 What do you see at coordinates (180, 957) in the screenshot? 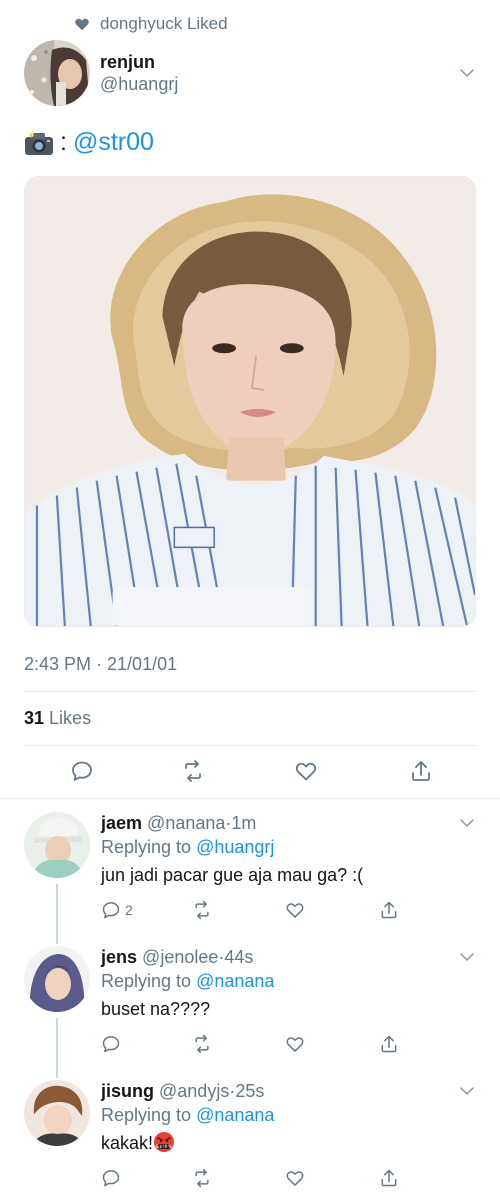
I see `reply-author-handle: @jenolee` at bounding box center [180, 957].